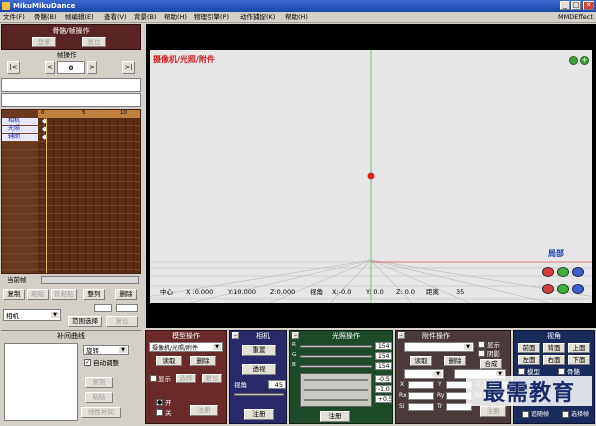 This screenshot has width=596, height=426. I want to click on accessory-bone-select, so click(424, 374).